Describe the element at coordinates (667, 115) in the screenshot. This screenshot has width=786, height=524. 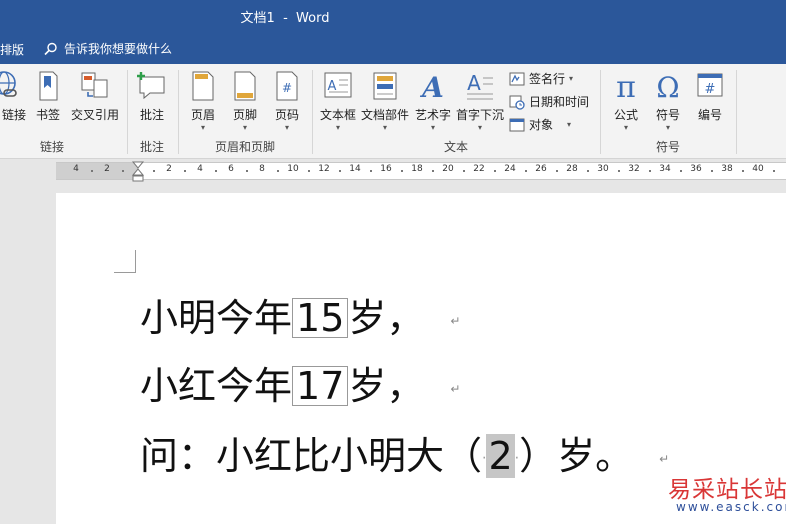
I see `symbol-label: 符号` at that location.